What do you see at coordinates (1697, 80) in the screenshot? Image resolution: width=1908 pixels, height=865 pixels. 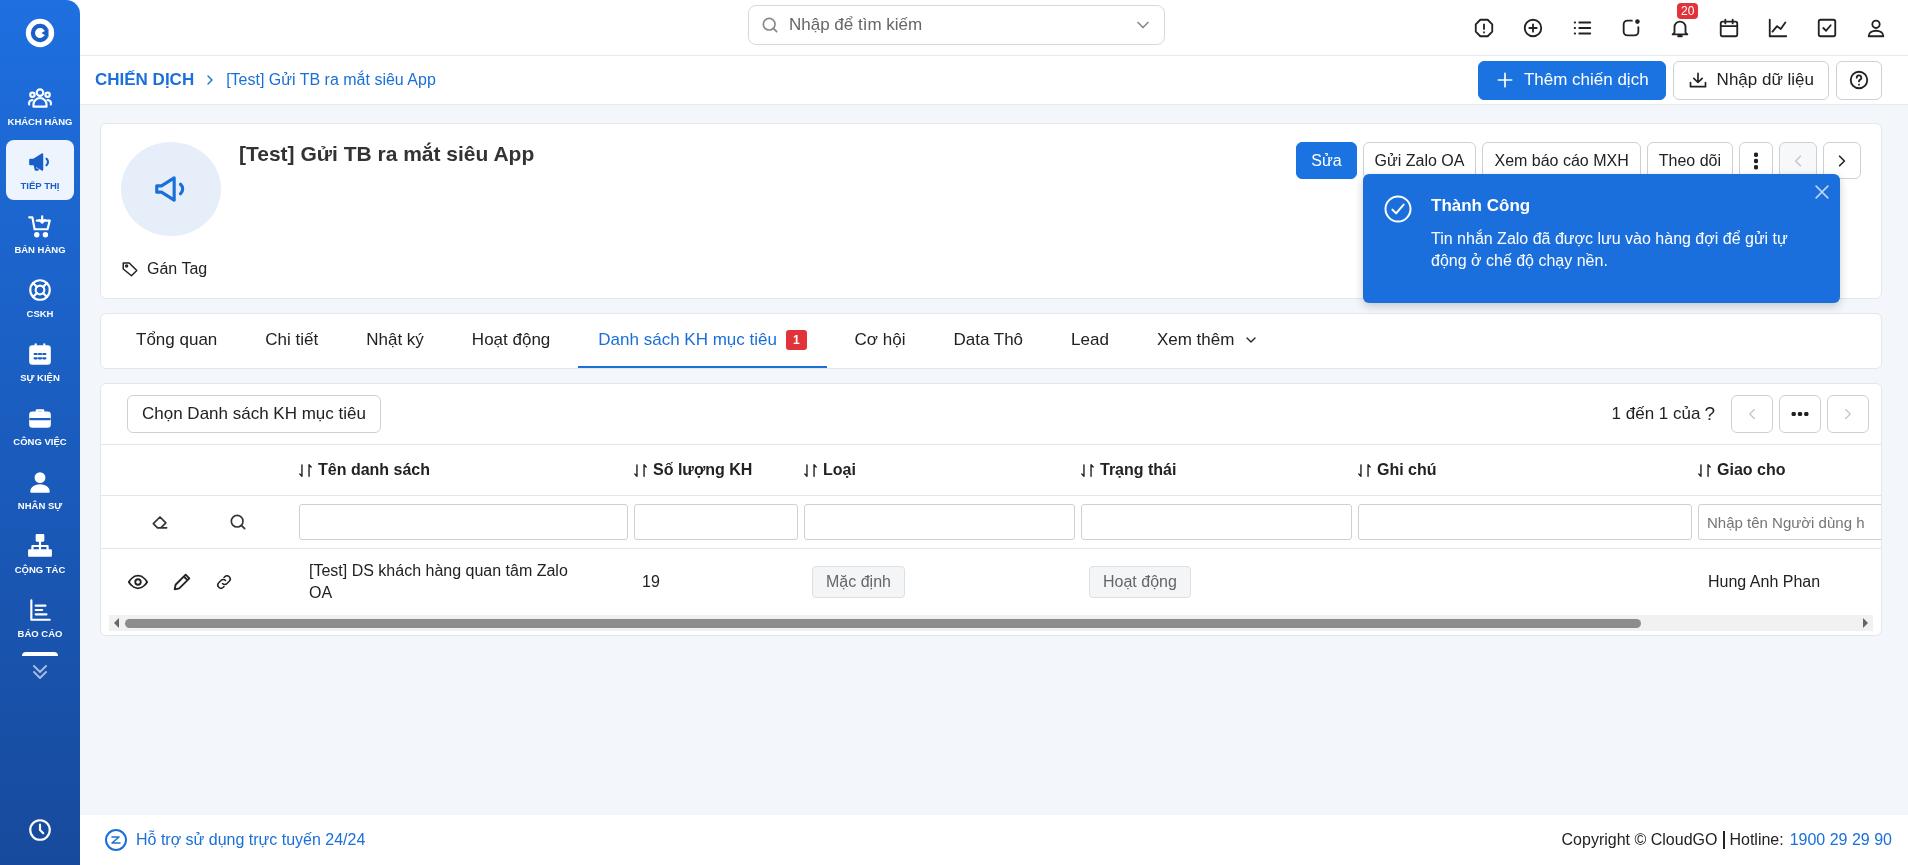 I see `download-icon` at bounding box center [1697, 80].